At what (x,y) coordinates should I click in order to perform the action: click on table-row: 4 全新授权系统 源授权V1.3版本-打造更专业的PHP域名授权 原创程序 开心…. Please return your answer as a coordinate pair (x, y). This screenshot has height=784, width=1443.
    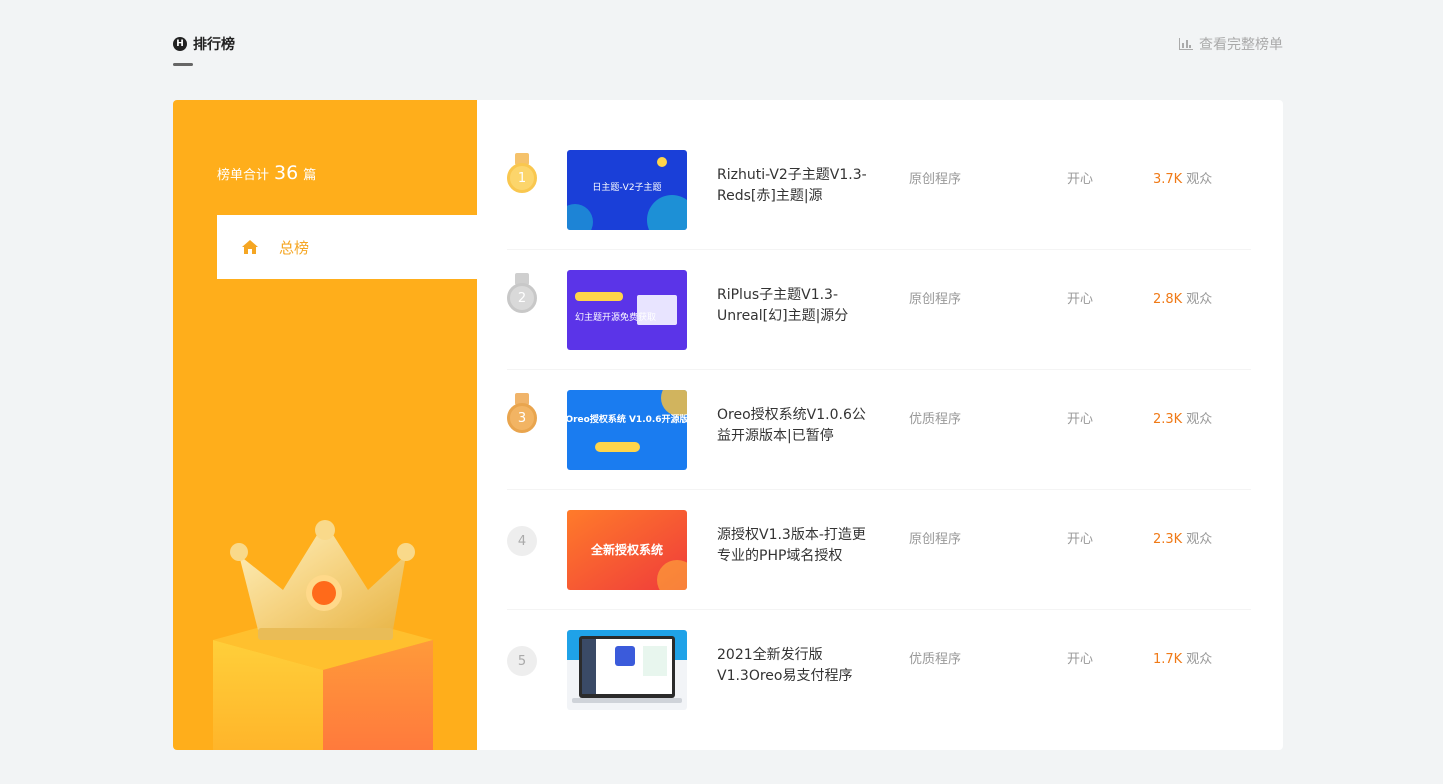
    Looking at the image, I should click on (879, 550).